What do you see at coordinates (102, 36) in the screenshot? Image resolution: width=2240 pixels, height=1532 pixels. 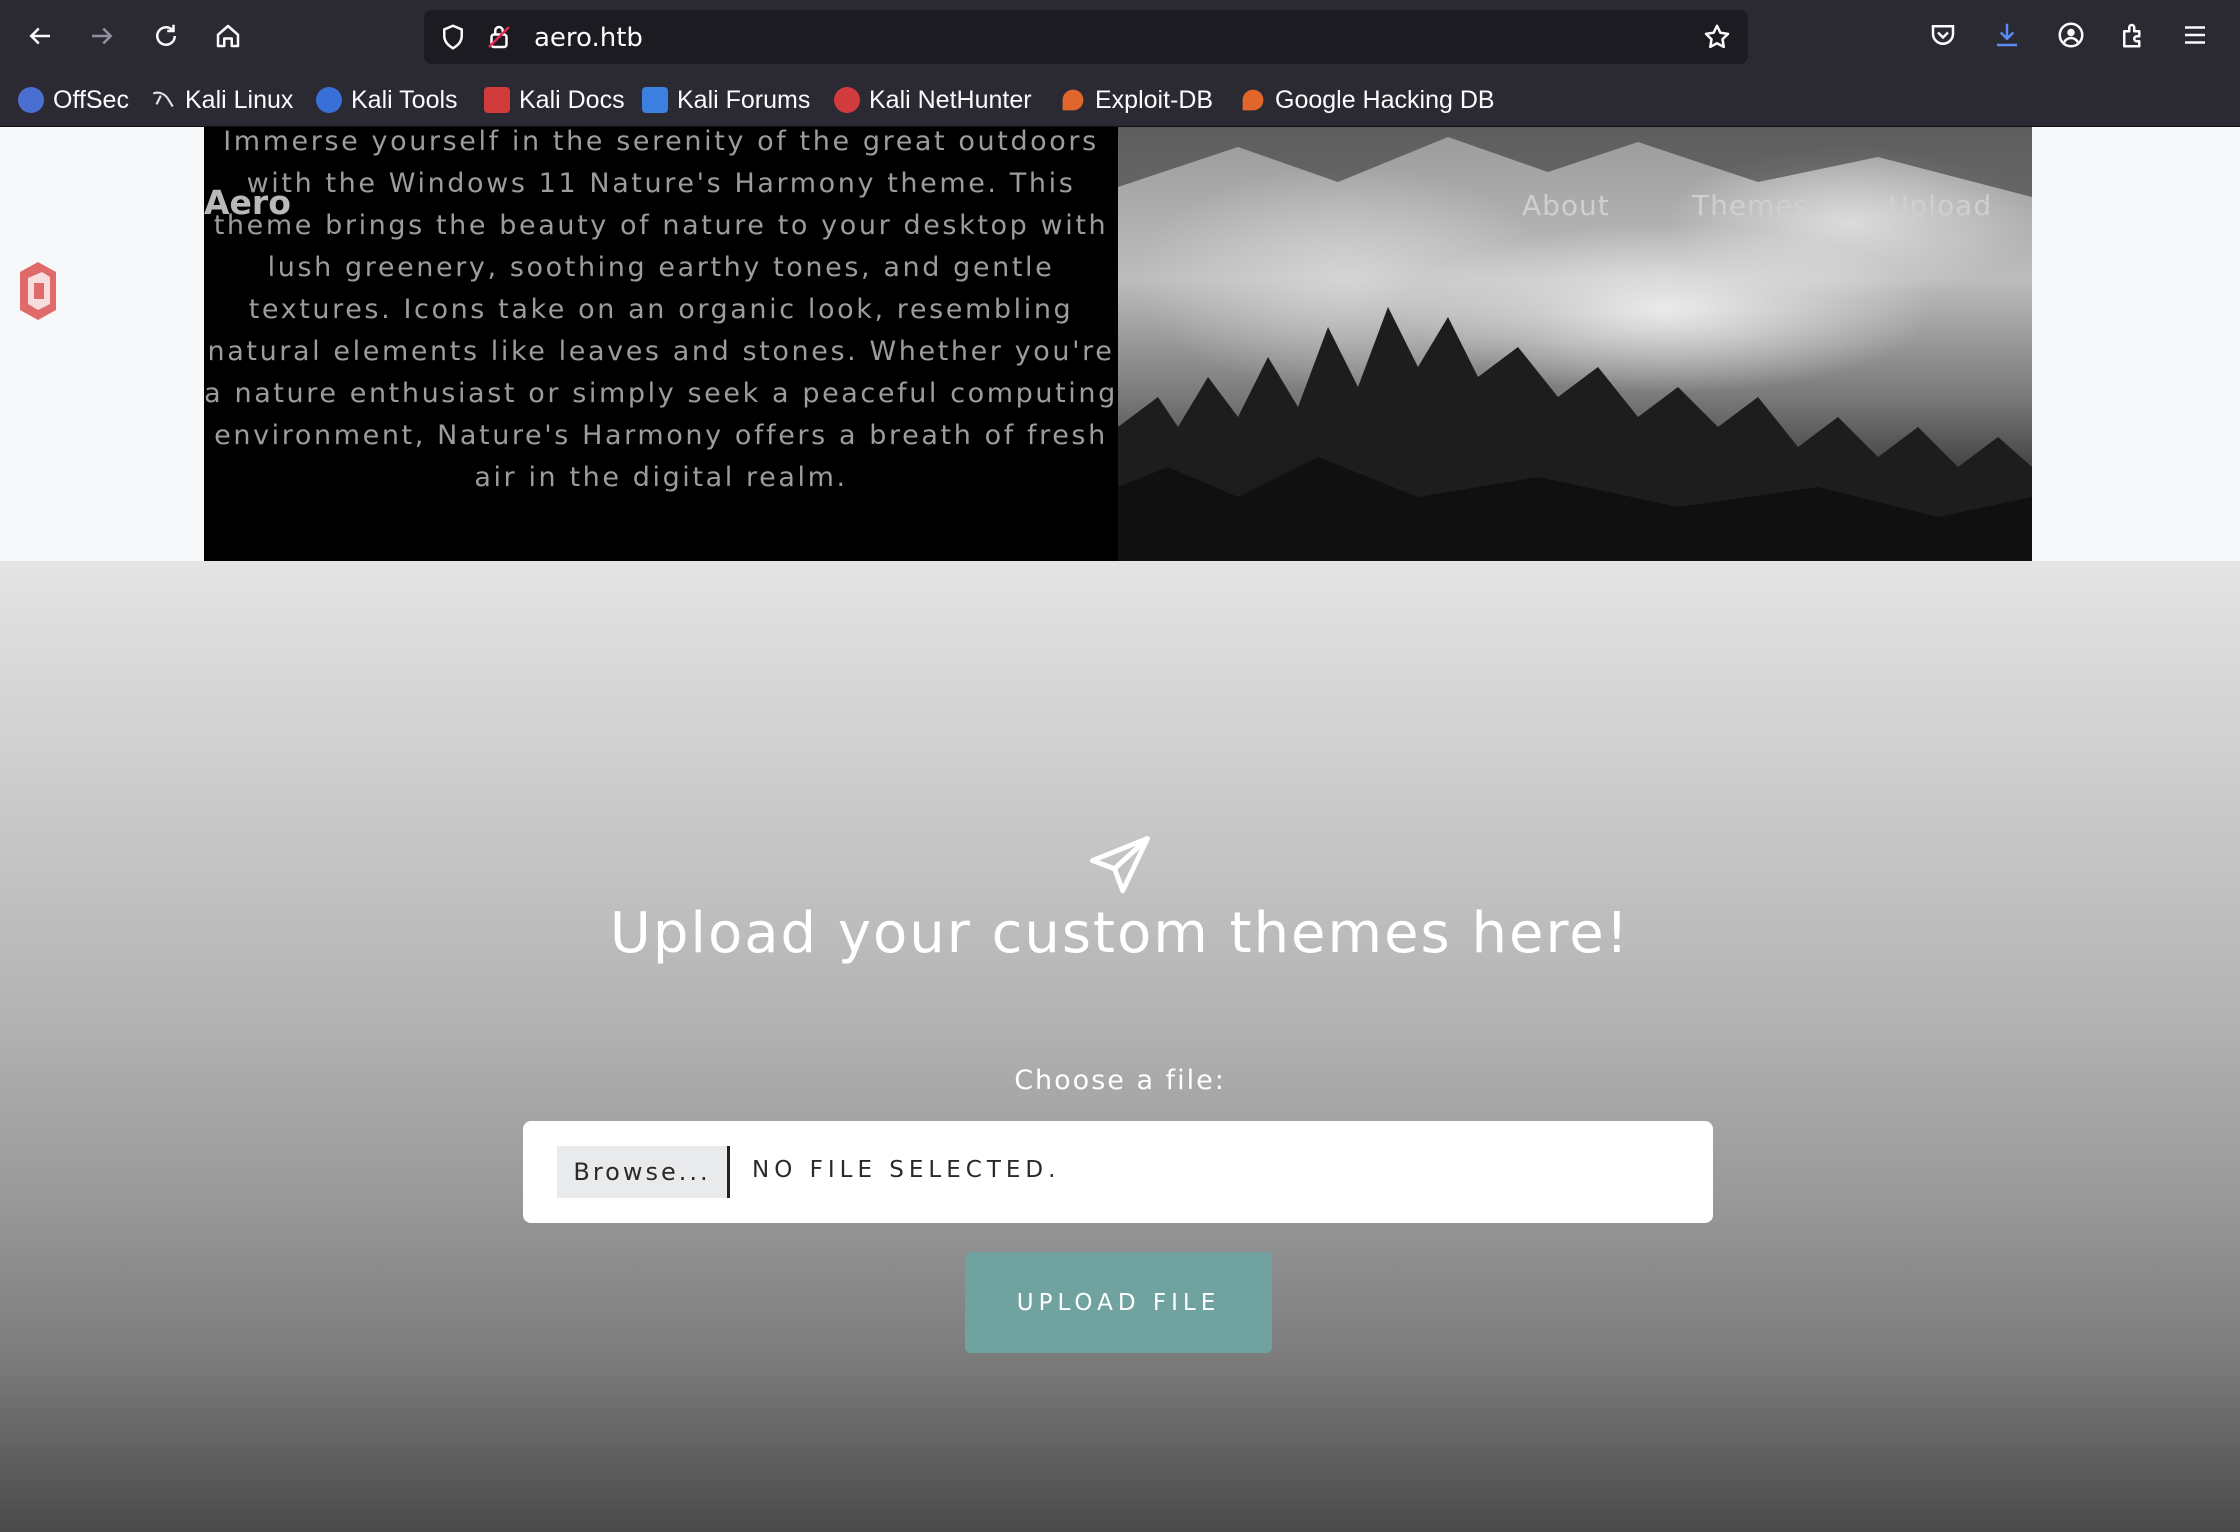 I see `forward-icon` at bounding box center [102, 36].